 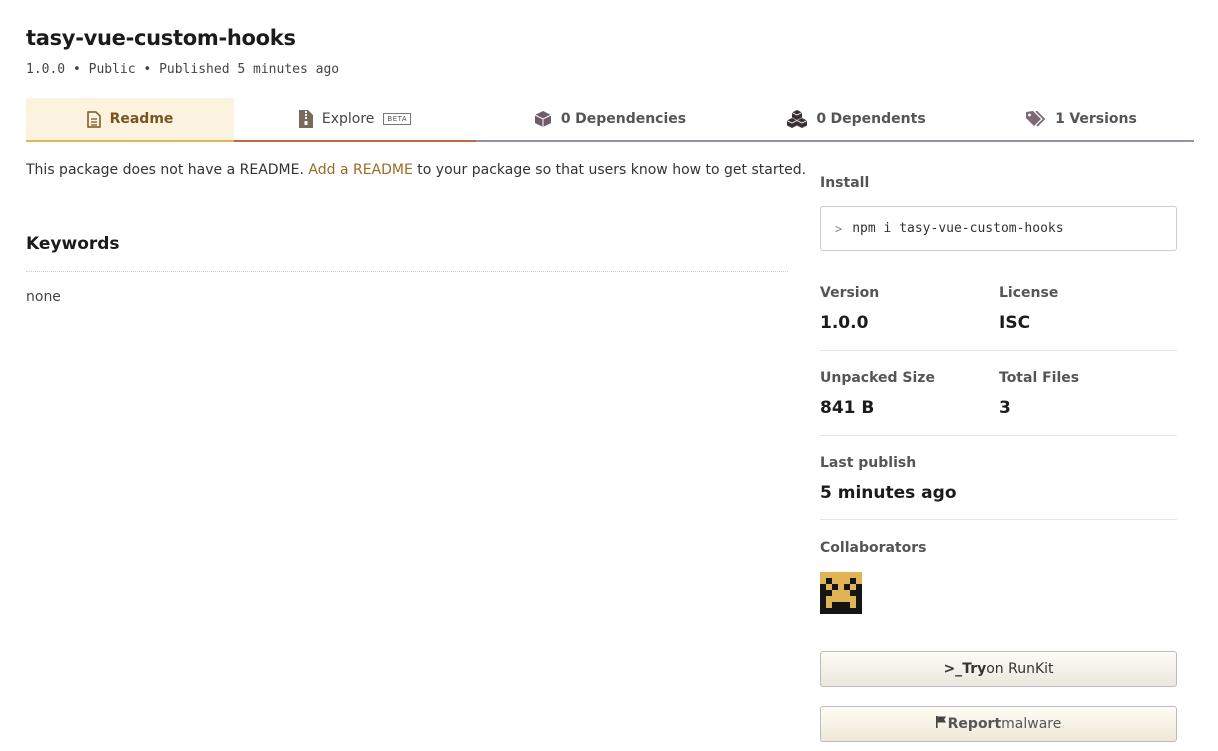 What do you see at coordinates (1005, 408) in the screenshot?
I see `total-files-value: 3` at bounding box center [1005, 408].